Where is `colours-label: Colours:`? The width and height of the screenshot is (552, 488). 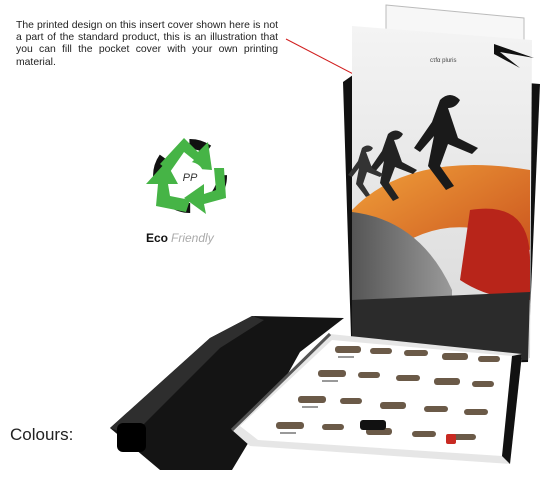
colours-label: Colours: is located at coordinates (42, 434).